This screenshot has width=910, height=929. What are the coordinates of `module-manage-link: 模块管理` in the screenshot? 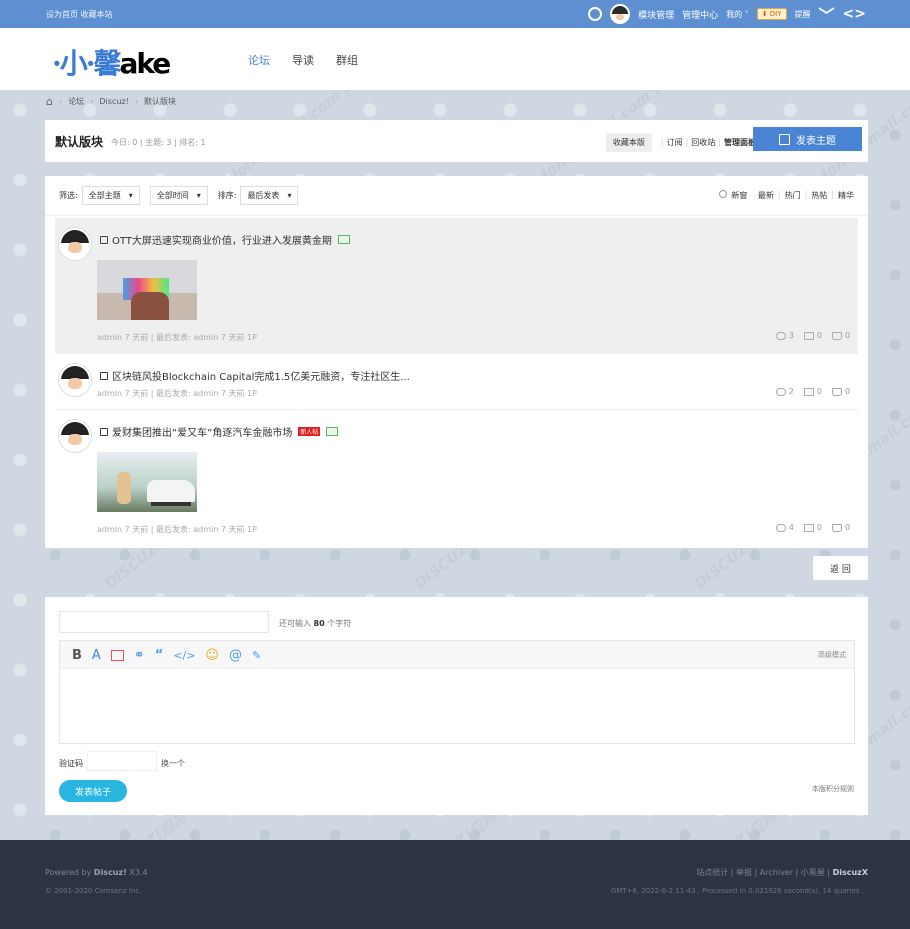 It's located at (656, 14).